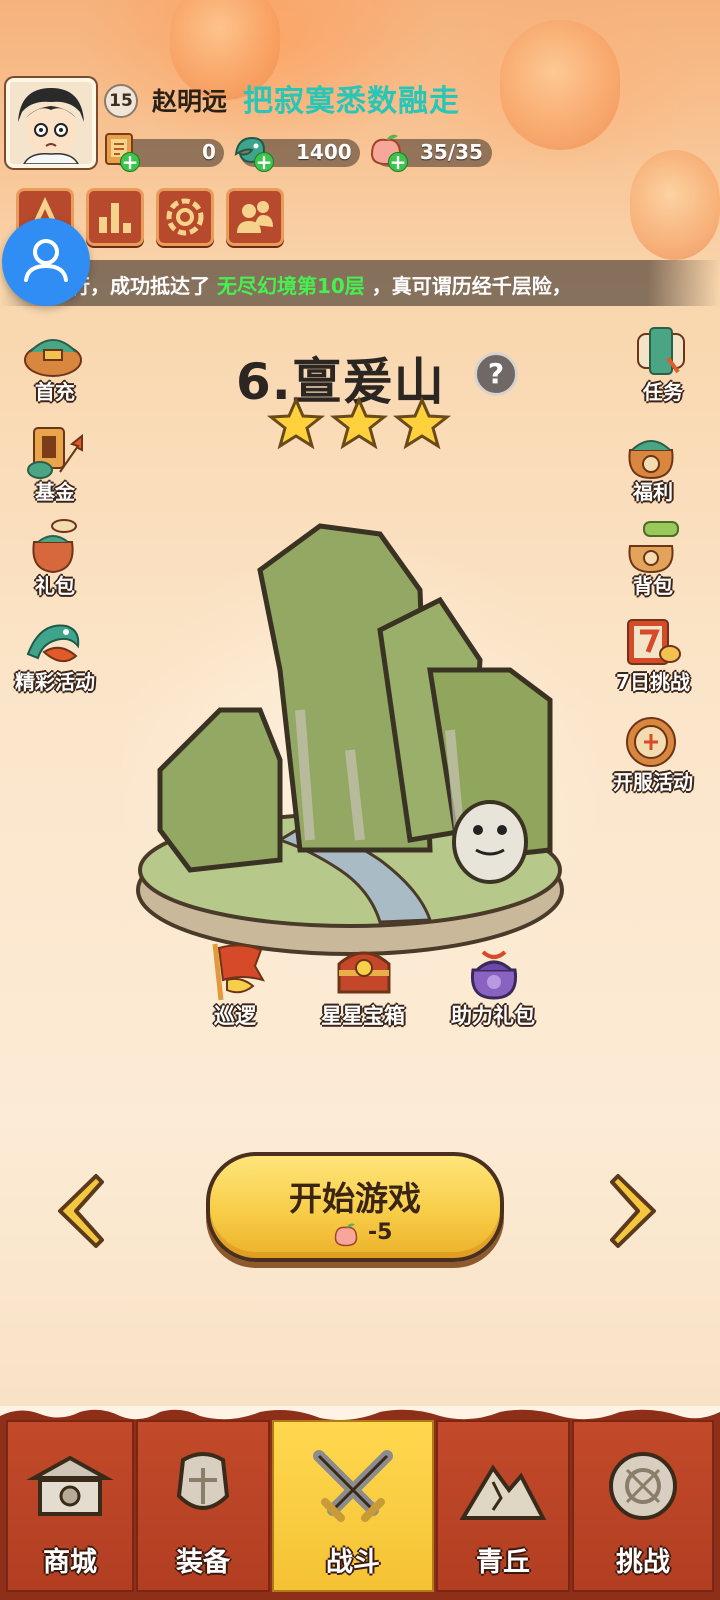  What do you see at coordinates (503, 1492) in the screenshot?
I see `qingqiu-mountain-icon` at bounding box center [503, 1492].